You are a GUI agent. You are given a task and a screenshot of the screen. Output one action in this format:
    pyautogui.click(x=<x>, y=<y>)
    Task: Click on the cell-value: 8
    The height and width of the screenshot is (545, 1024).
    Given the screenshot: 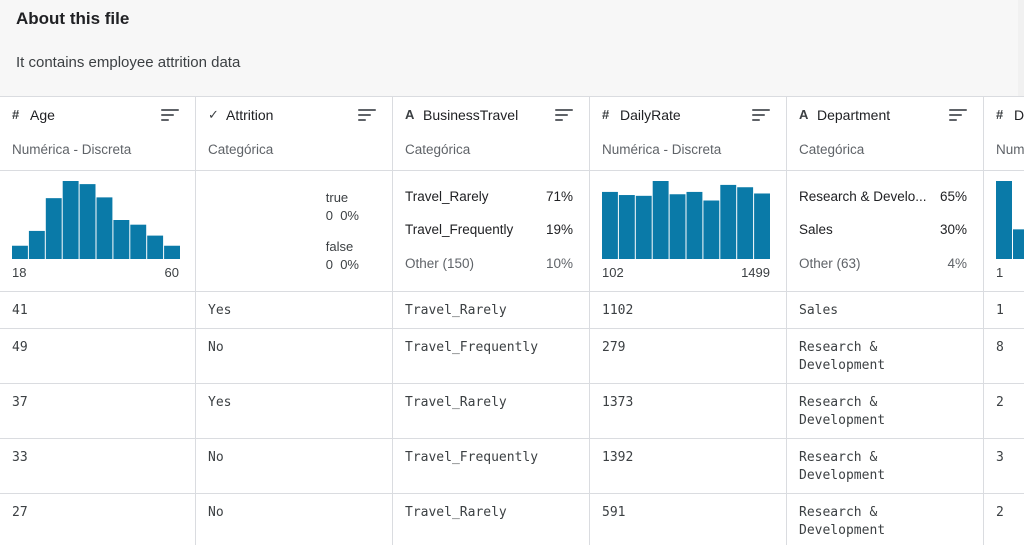 What is the action you would take?
    pyautogui.click(x=1000, y=347)
    